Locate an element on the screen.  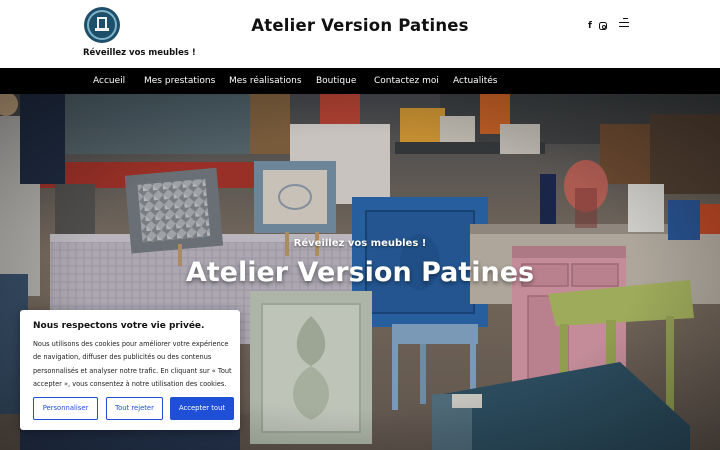
customize-button: Personnaliser is located at coordinates (65, 408).